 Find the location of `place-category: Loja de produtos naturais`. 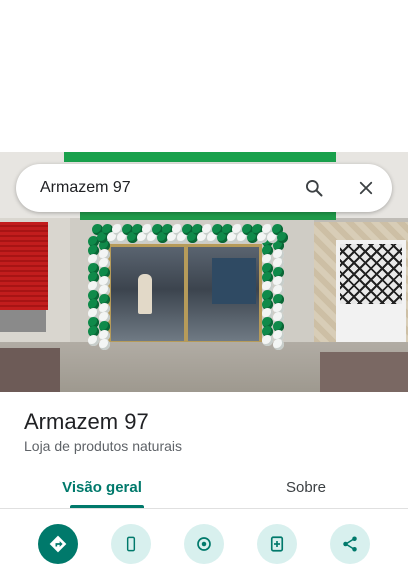

place-category: Loja de produtos naturais is located at coordinates (103, 446).